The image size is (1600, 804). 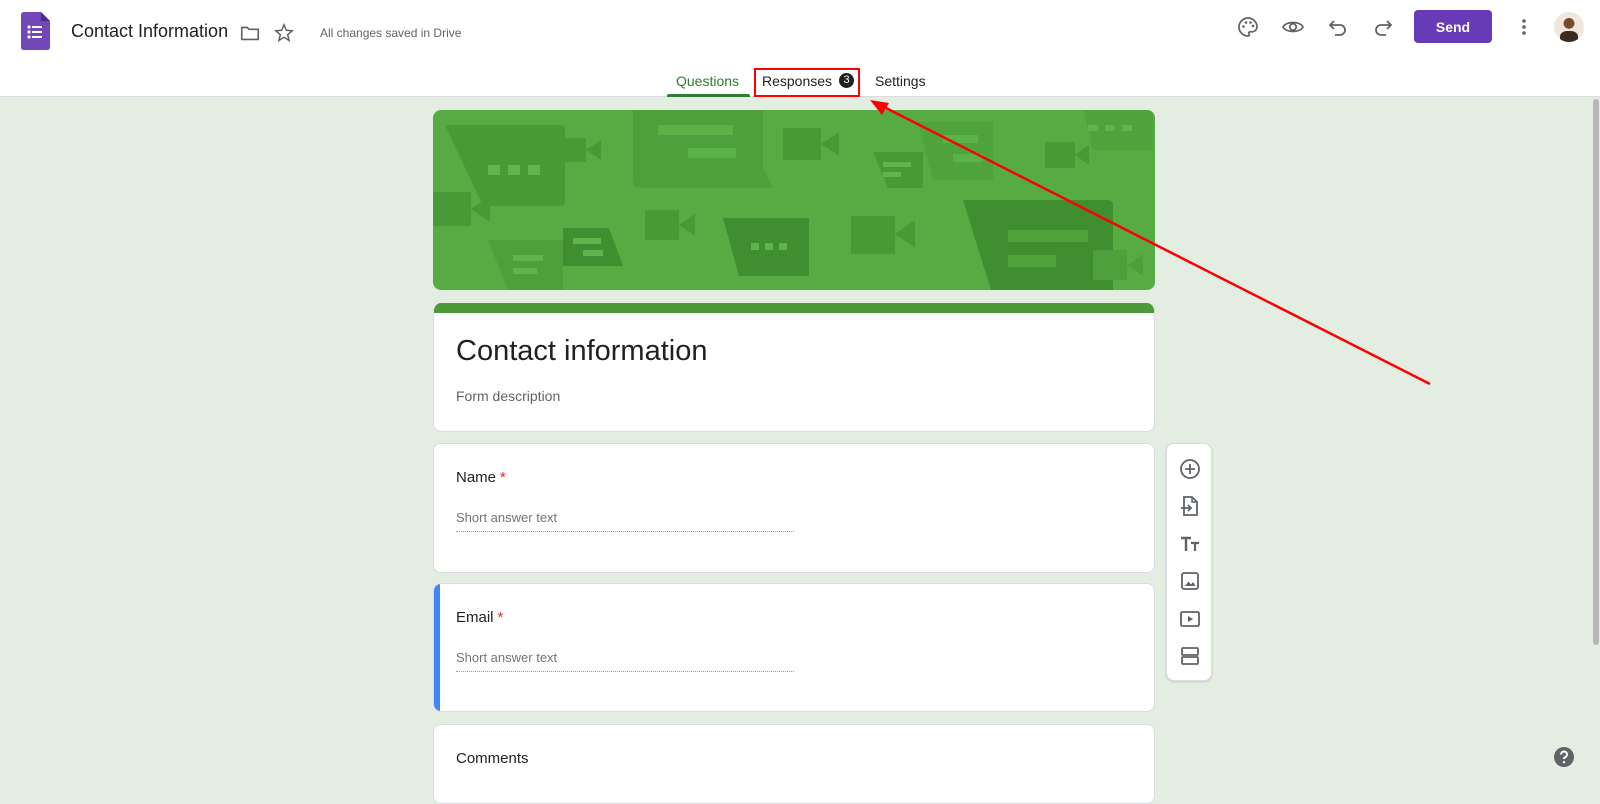 What do you see at coordinates (1338, 27) in the screenshot?
I see `undo-icon` at bounding box center [1338, 27].